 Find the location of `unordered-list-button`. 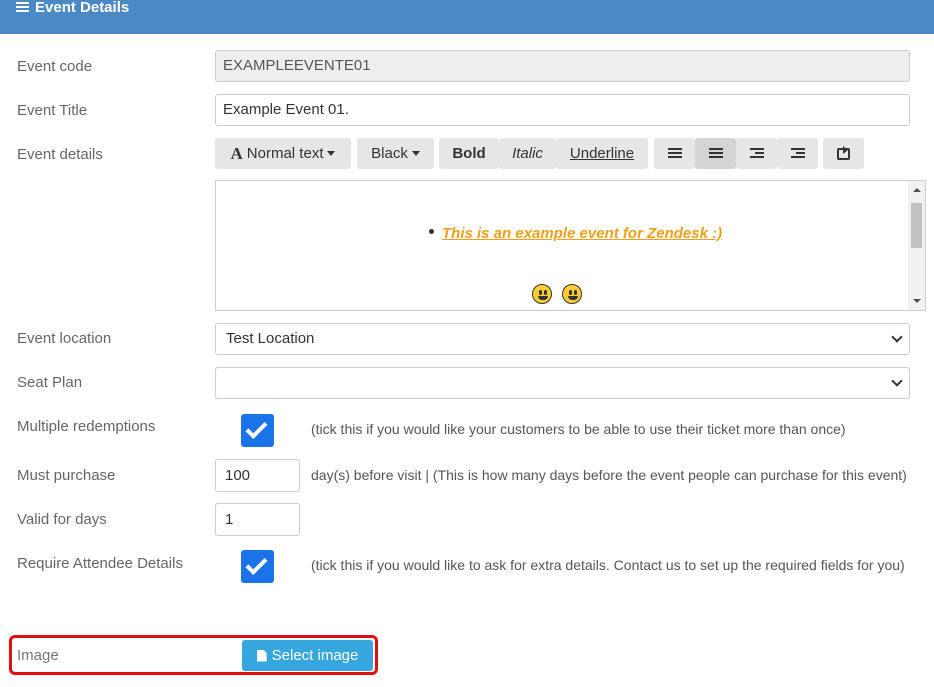

unordered-list-button is located at coordinates (674, 153).